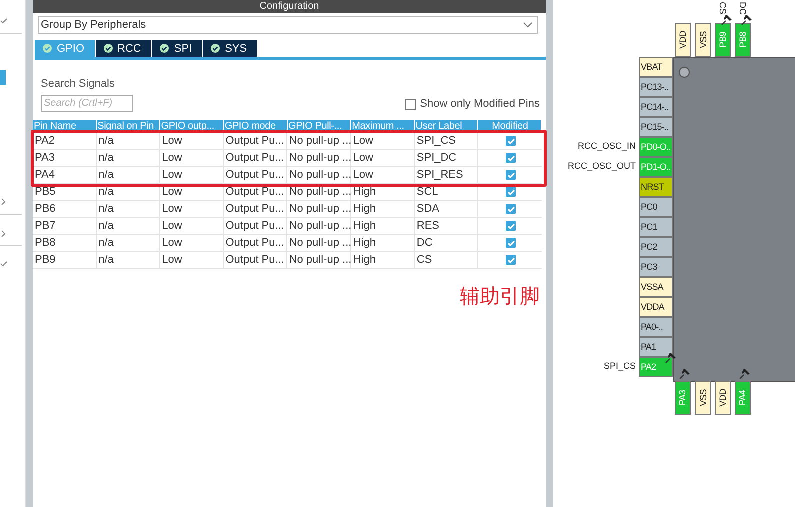 This screenshot has width=795, height=507. What do you see at coordinates (65, 209) in the screenshot?
I see `table-cell: PB6` at bounding box center [65, 209].